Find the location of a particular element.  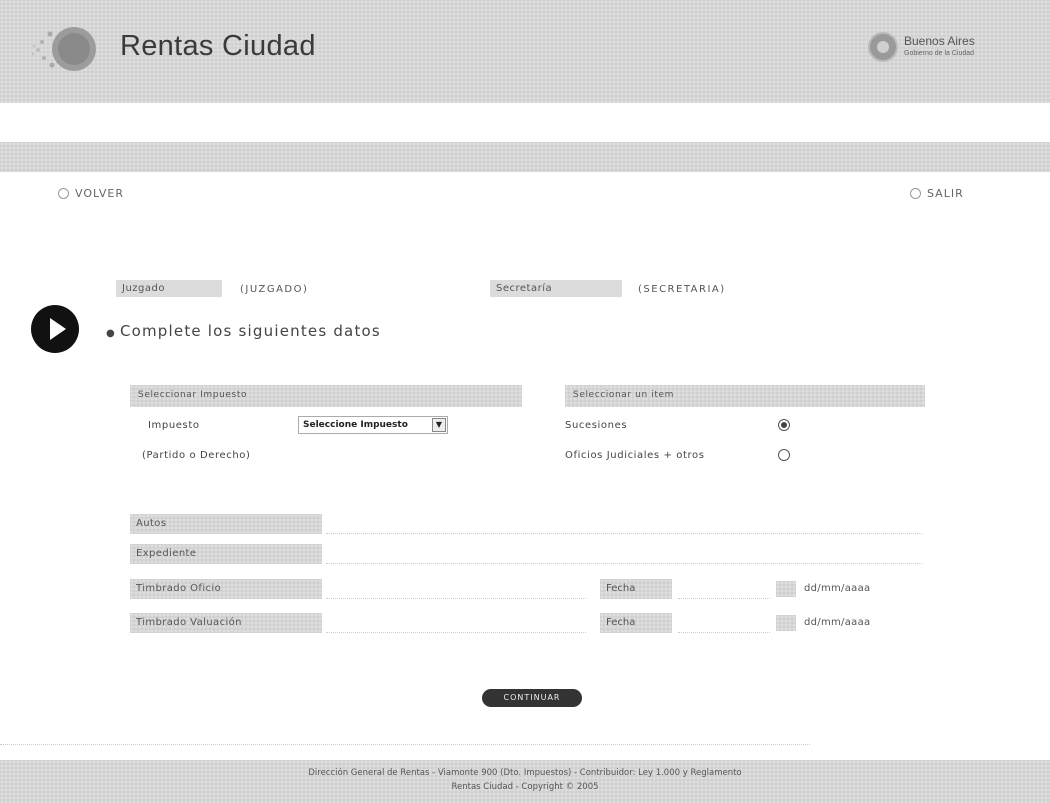

app-title: Rentas Ciudad is located at coordinates (218, 46).